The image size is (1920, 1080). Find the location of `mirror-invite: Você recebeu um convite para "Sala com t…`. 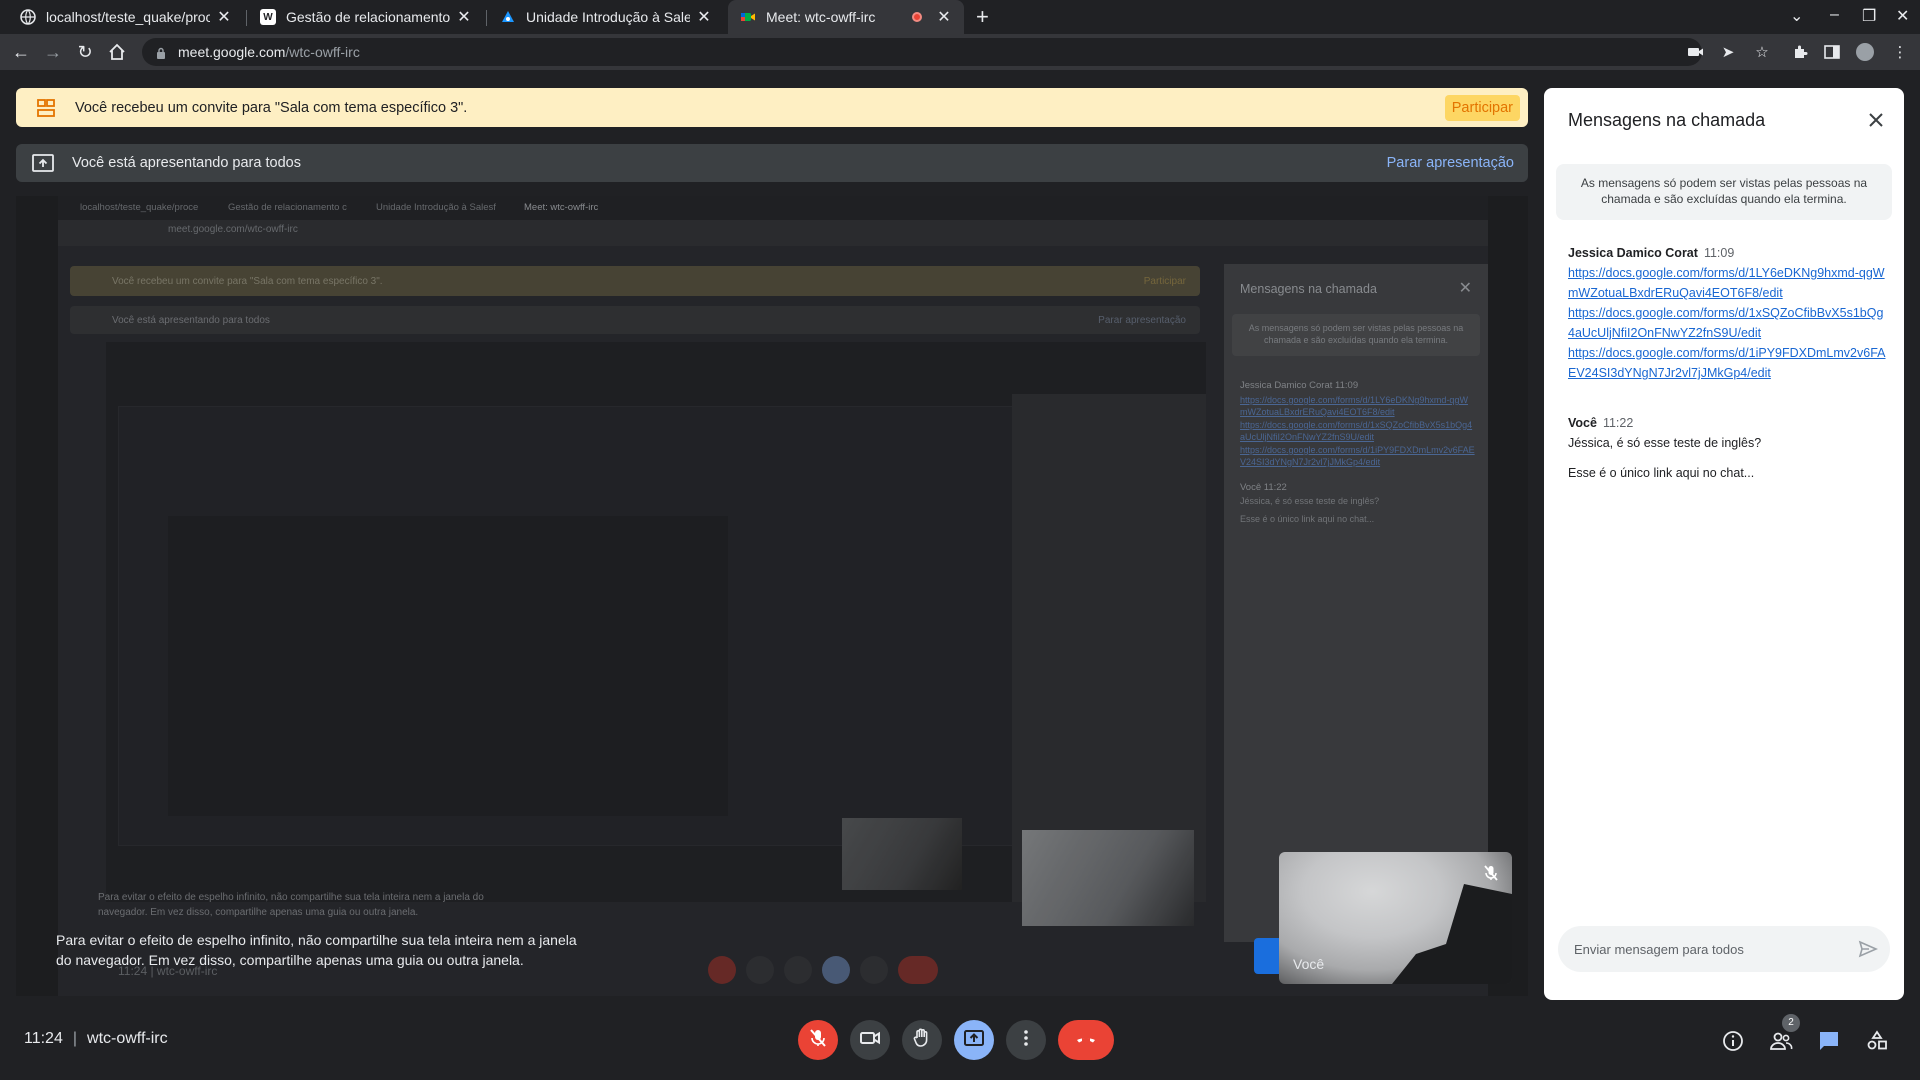

mirror-invite: Você recebeu um convite para "Sala com t… is located at coordinates (635, 281).